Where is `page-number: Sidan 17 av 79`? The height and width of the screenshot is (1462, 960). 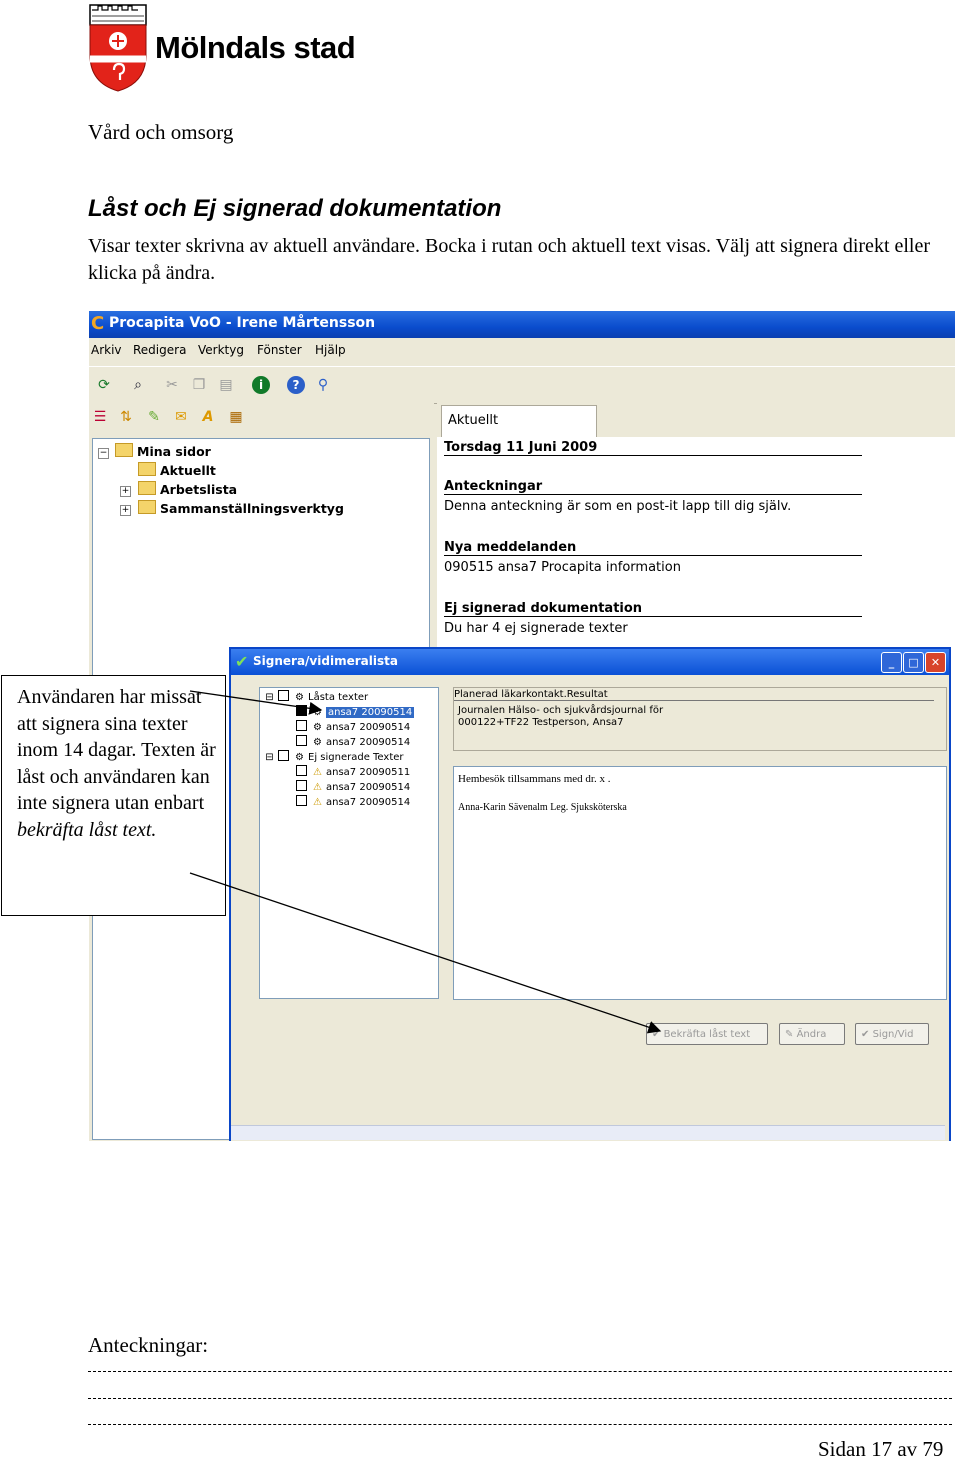
page-number: Sidan 17 av 79 is located at coordinates (881, 1449).